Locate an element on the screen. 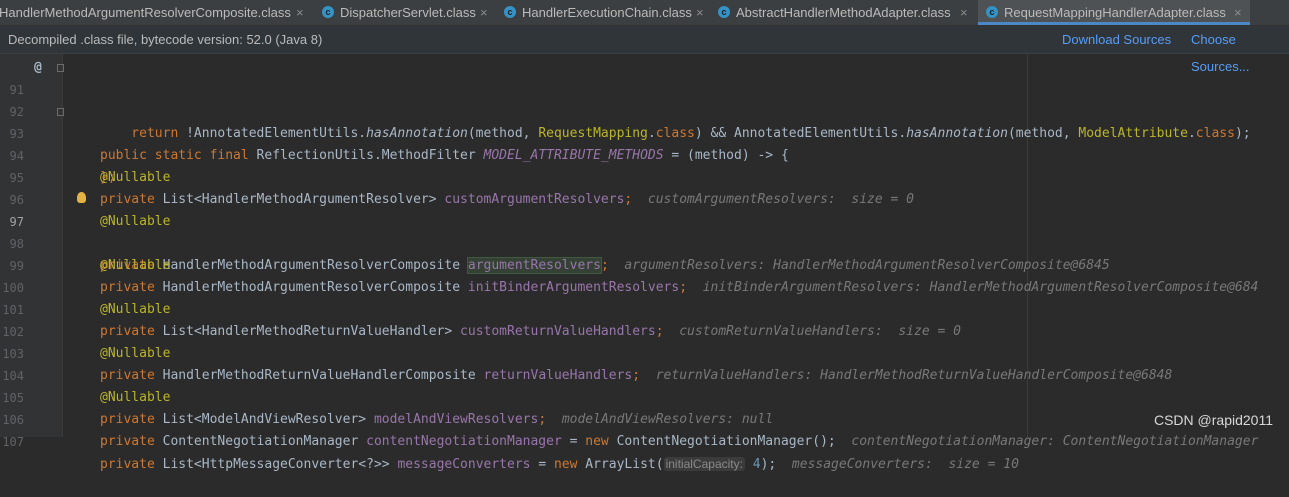 The width and height of the screenshot is (1289, 497). tab-label: DispatcherServlet.class is located at coordinates (408, 12).